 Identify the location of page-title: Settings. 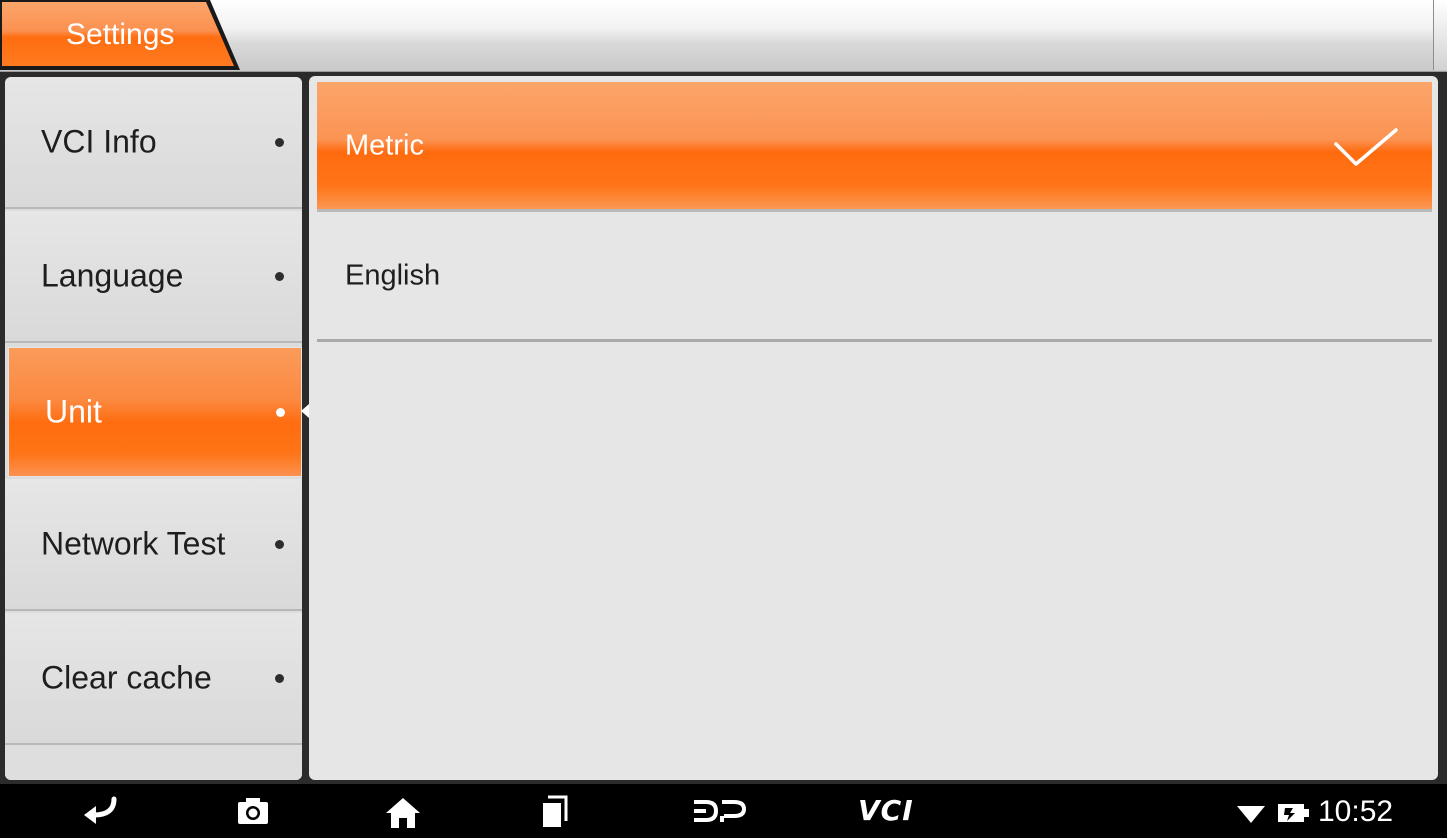
(120, 34).